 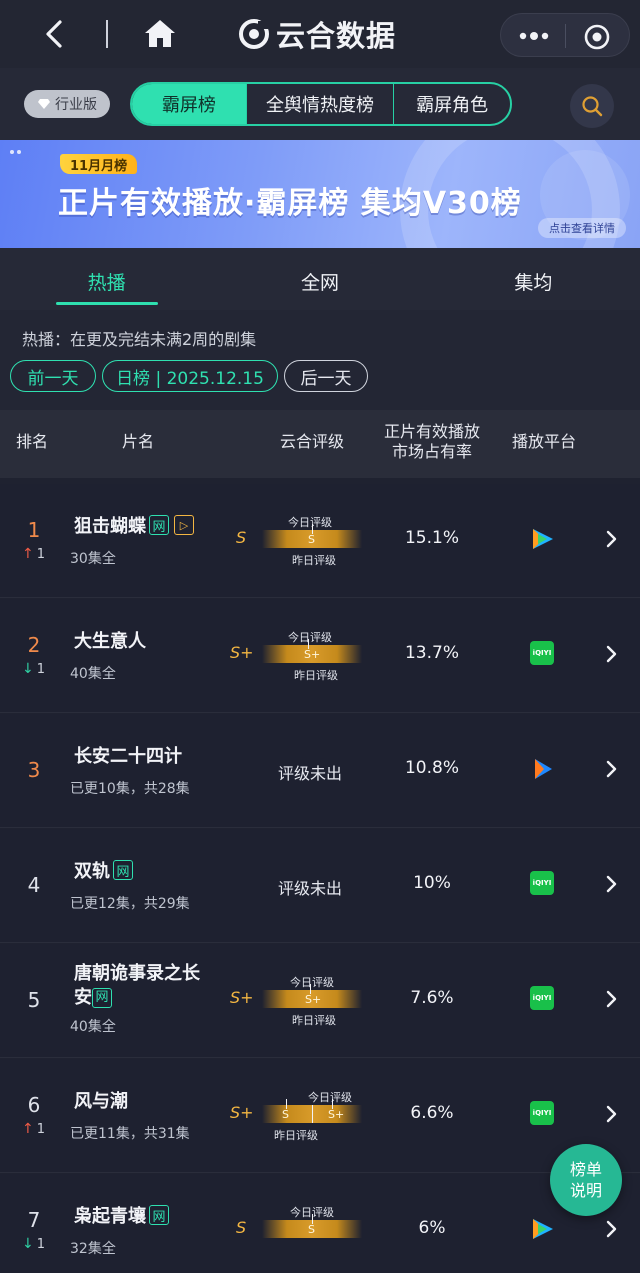 I want to click on more-icon, so click(x=534, y=36).